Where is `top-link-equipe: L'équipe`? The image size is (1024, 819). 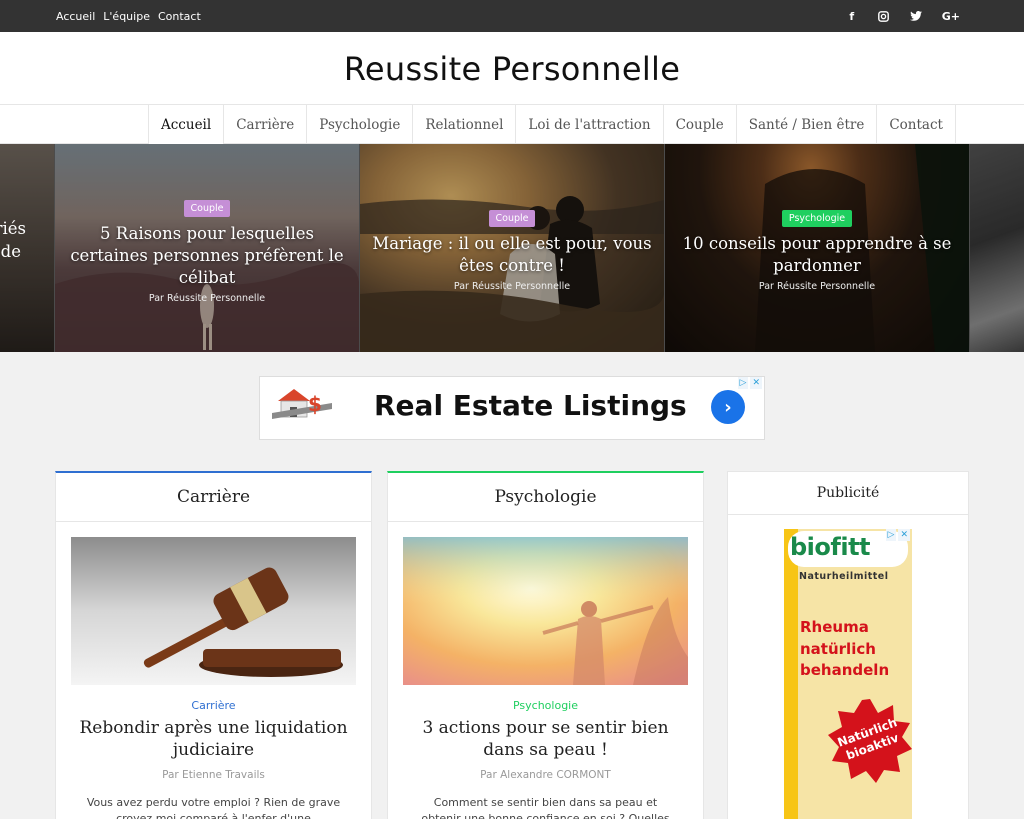 top-link-equipe: L'équipe is located at coordinates (126, 16).